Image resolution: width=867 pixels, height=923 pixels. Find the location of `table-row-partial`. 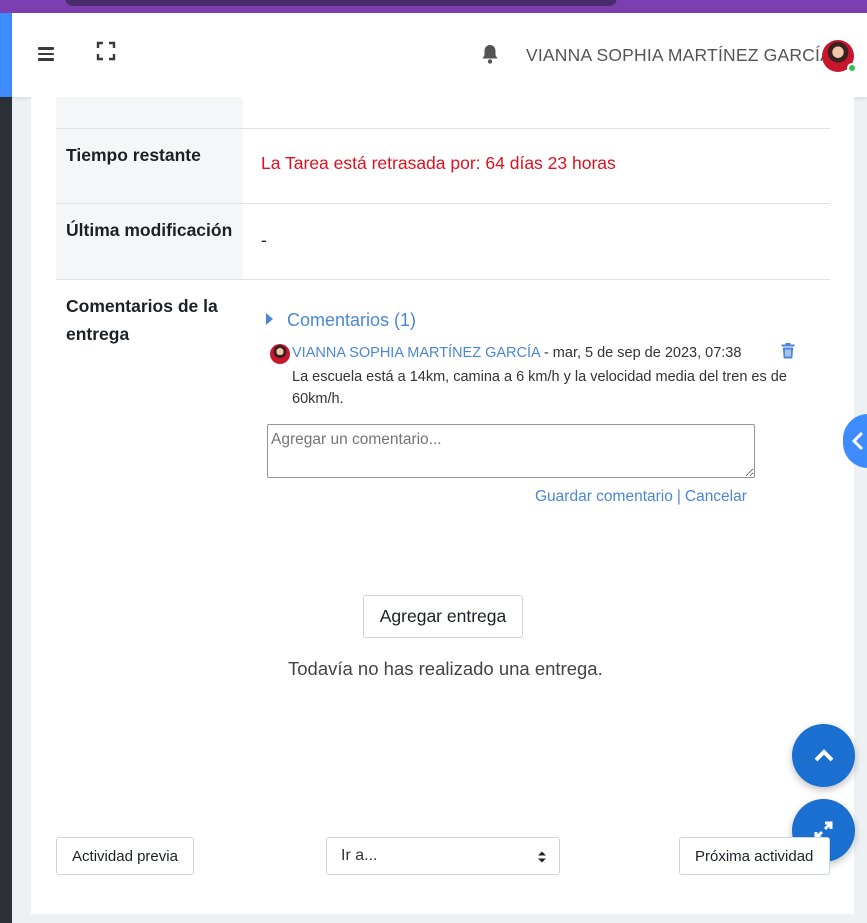

table-row-partial is located at coordinates (443, 112).